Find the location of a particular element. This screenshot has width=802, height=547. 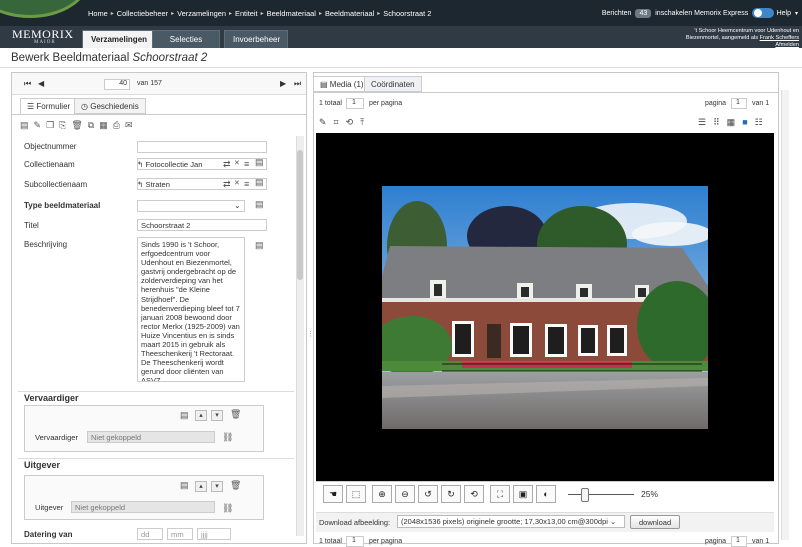

date-month-input: mm is located at coordinates (180, 534).